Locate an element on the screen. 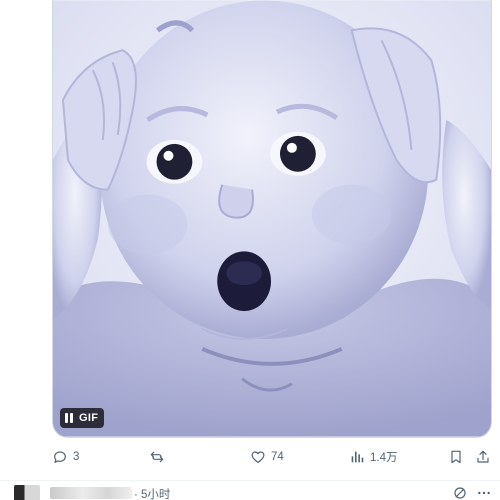 This screenshot has height=500, width=500. retweet-button is located at coordinates (159, 457).